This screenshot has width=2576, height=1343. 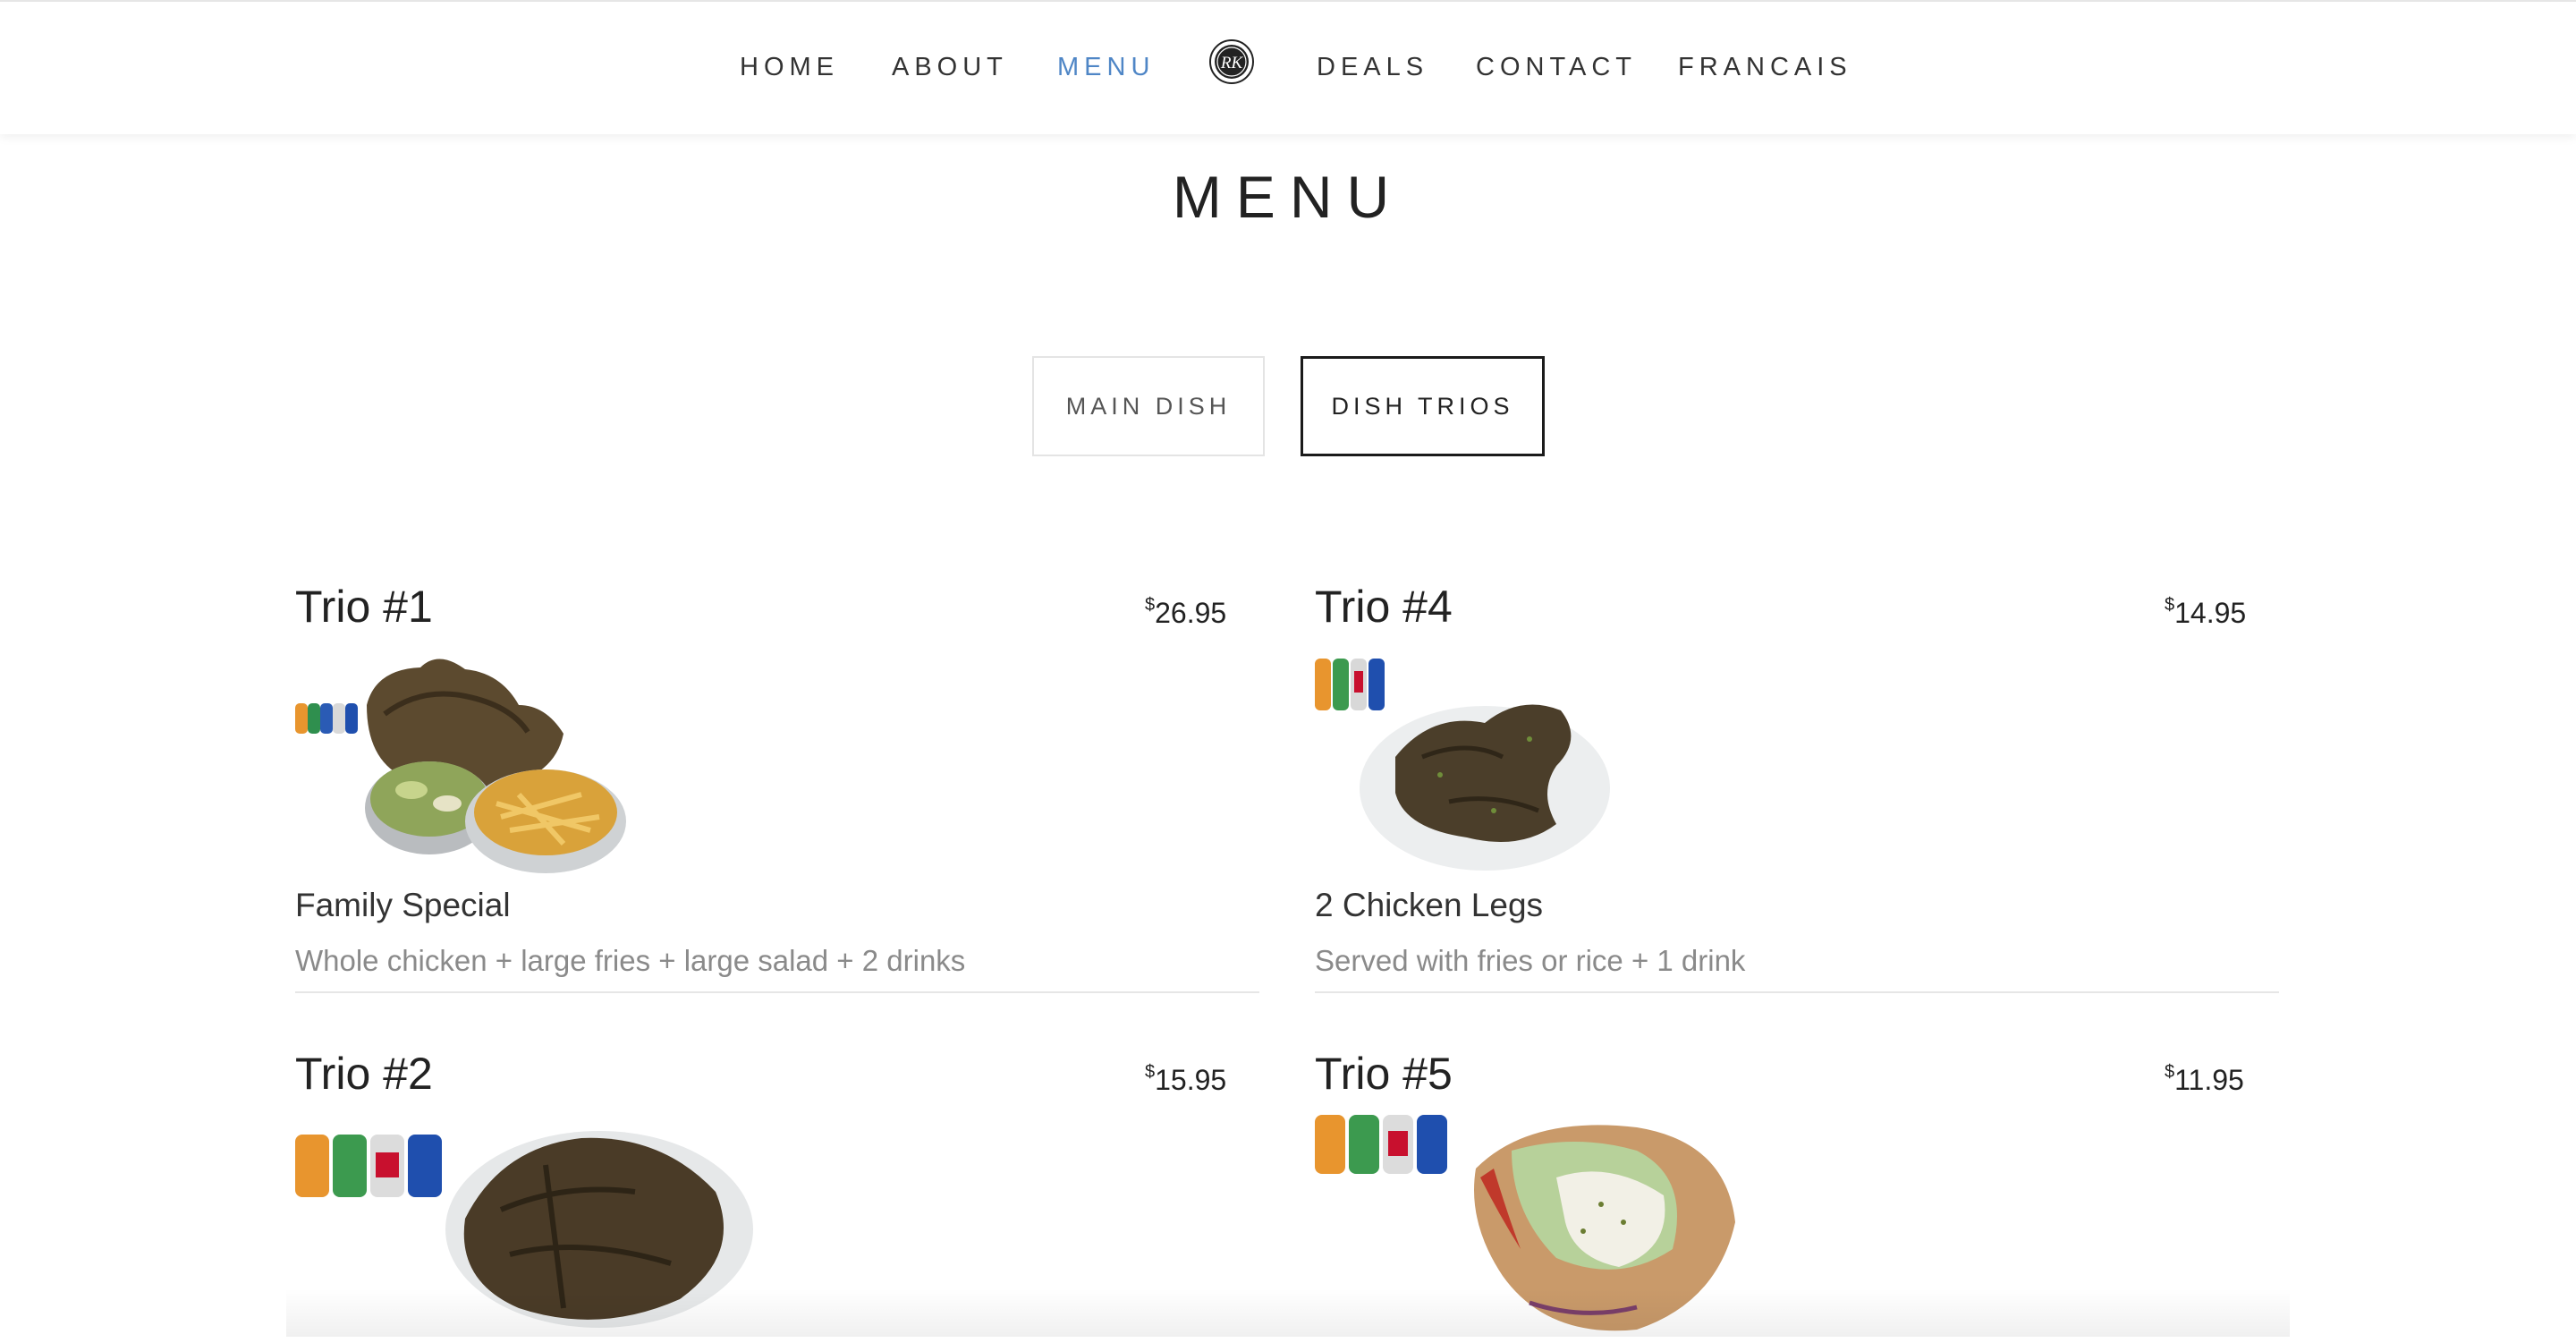 What do you see at coordinates (1288, 197) in the screenshot?
I see `page-title: MENU` at bounding box center [1288, 197].